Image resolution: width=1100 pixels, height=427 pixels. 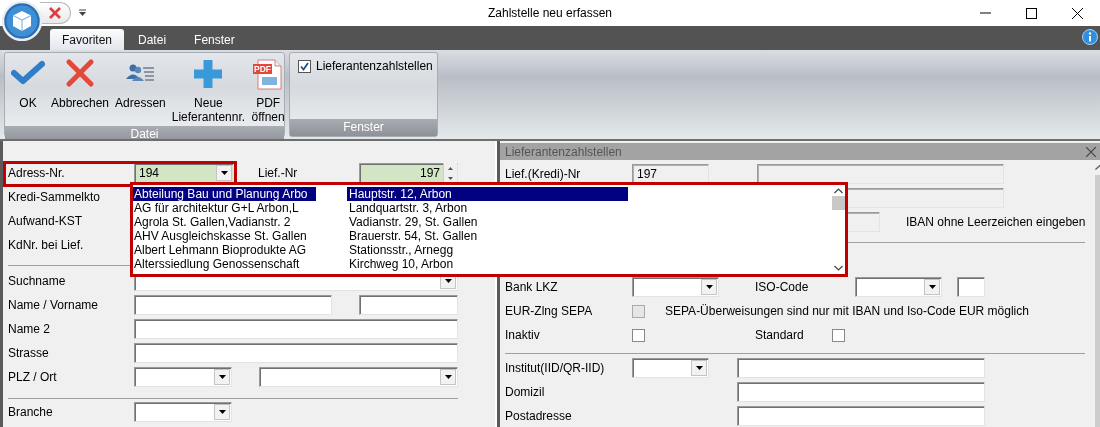 I want to click on checkbox-label: Lieferantenzahlstellen, so click(x=374, y=66).